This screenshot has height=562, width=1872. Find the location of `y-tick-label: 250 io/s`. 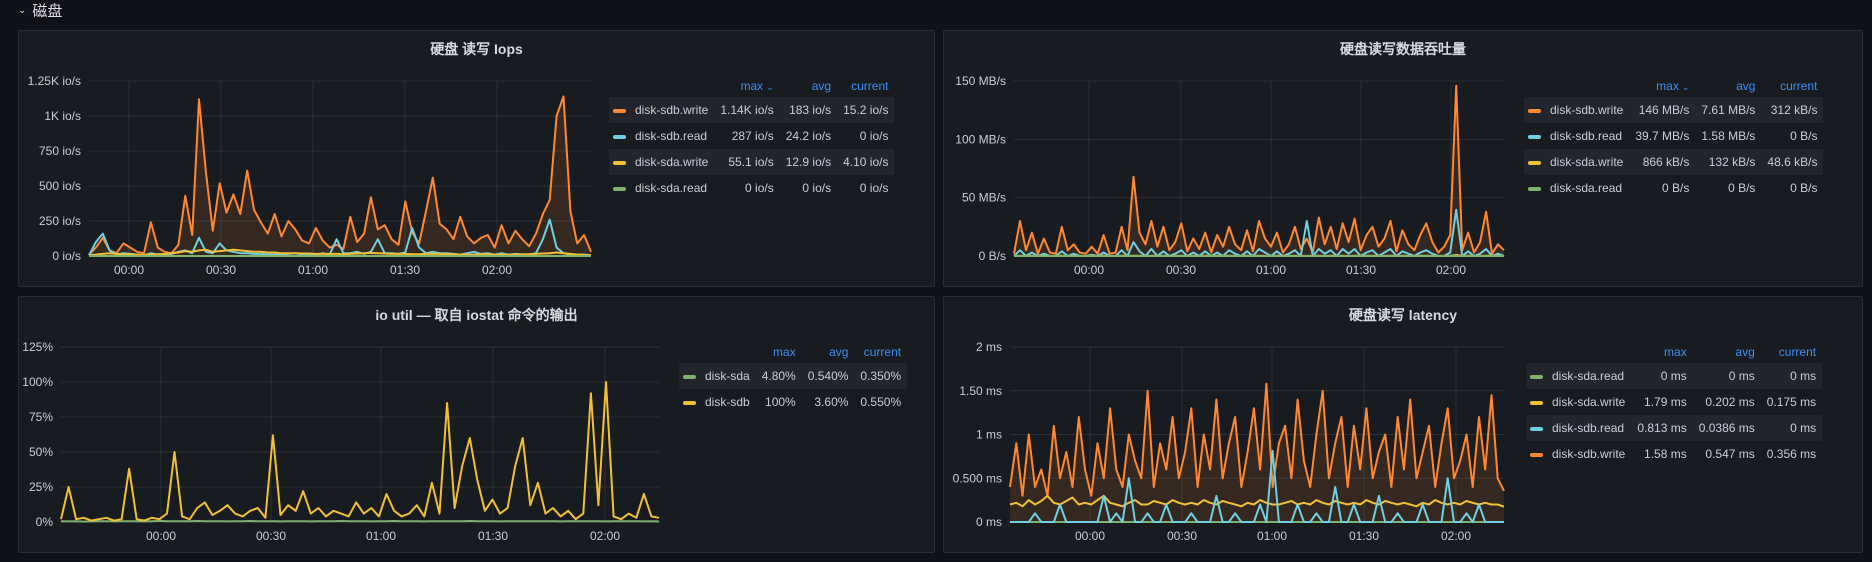

y-tick-label: 250 io/s is located at coordinates (60, 221).